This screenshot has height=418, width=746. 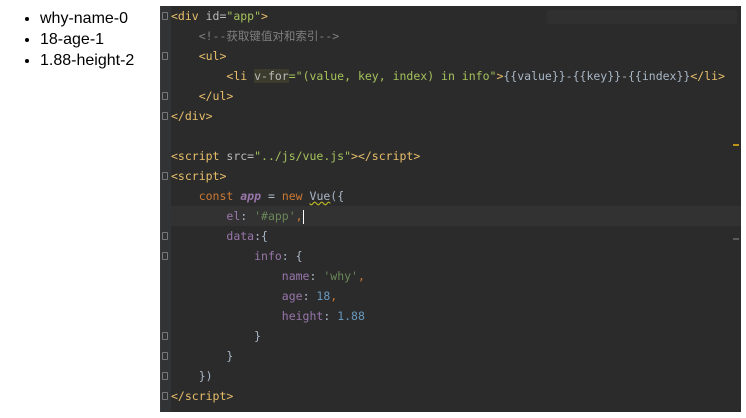 I want to click on output-list: why-name-0 18-age-1 1.88-height-2, so click(x=79, y=39).